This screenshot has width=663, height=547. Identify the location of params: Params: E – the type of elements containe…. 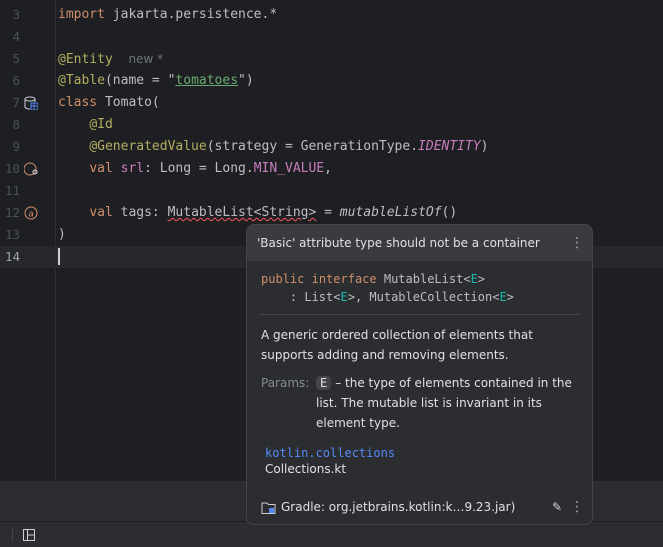
(419, 399).